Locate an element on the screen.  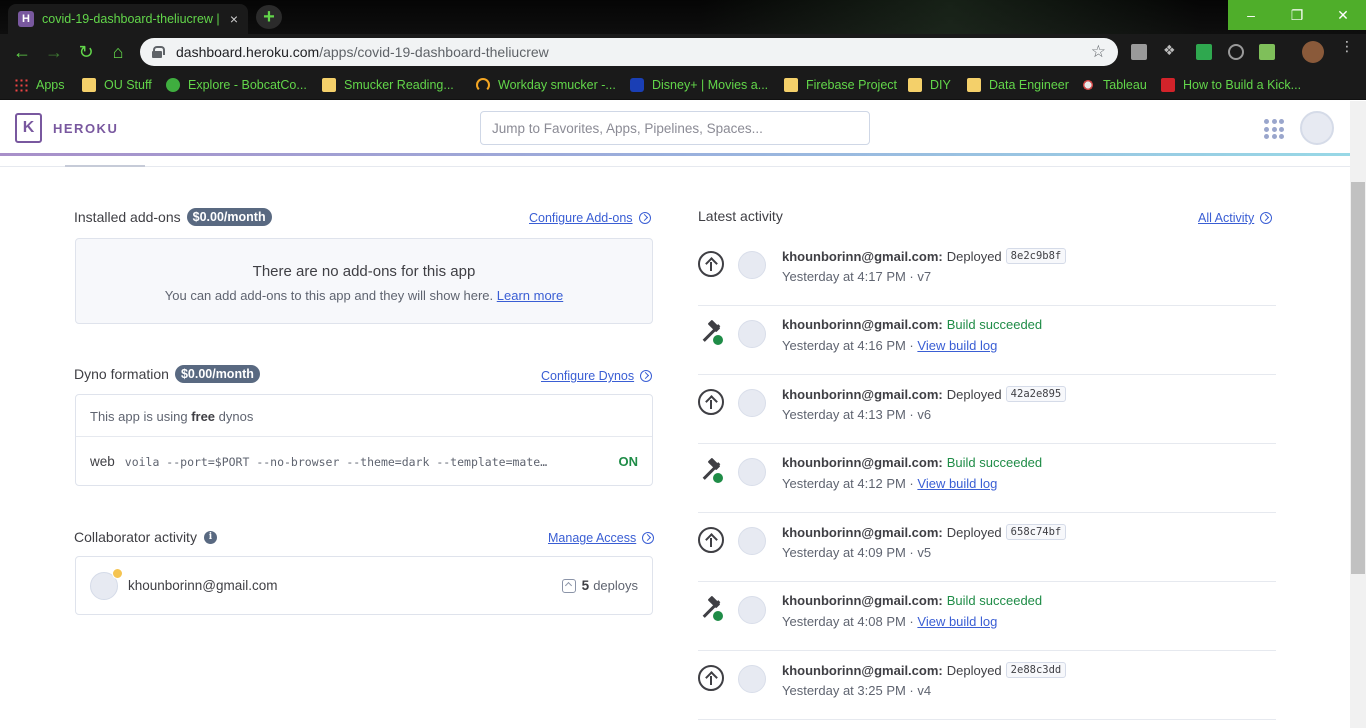
commit-sha: 42a2e895 is located at coordinates (1036, 394).